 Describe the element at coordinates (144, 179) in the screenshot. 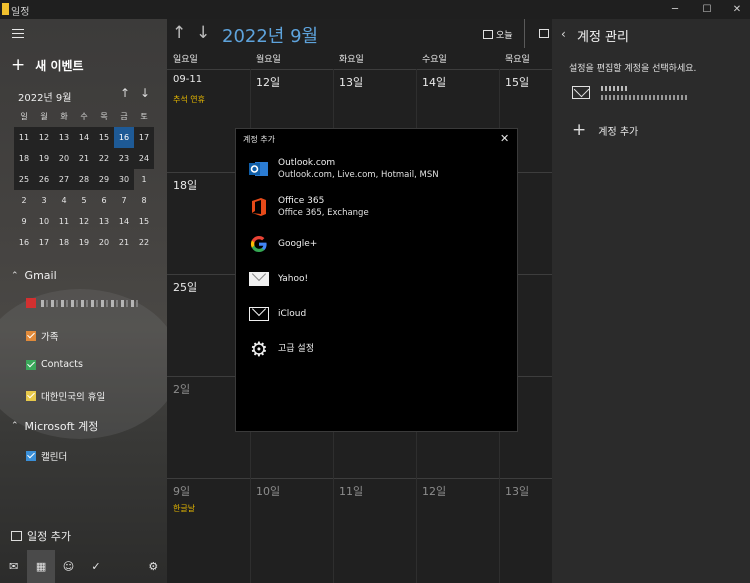

I see `mini-day: 1` at that location.